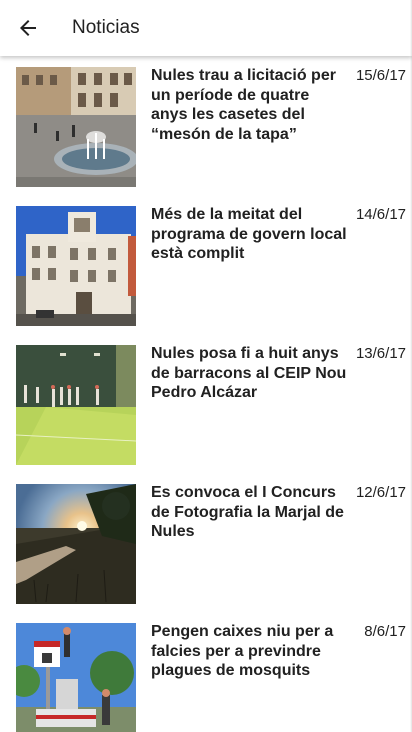 The image size is (412, 732). Describe the element at coordinates (380, 75) in the screenshot. I see `news-date: 15/6/17` at that location.